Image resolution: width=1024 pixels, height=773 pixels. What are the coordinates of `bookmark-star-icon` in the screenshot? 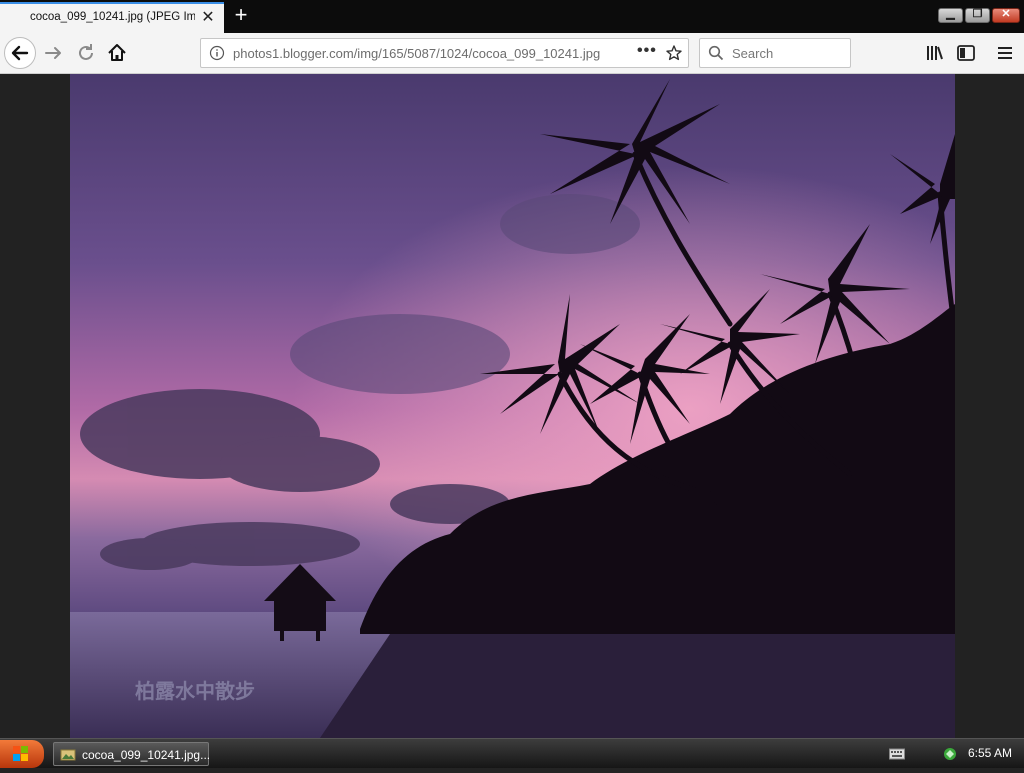 It's located at (674, 53).